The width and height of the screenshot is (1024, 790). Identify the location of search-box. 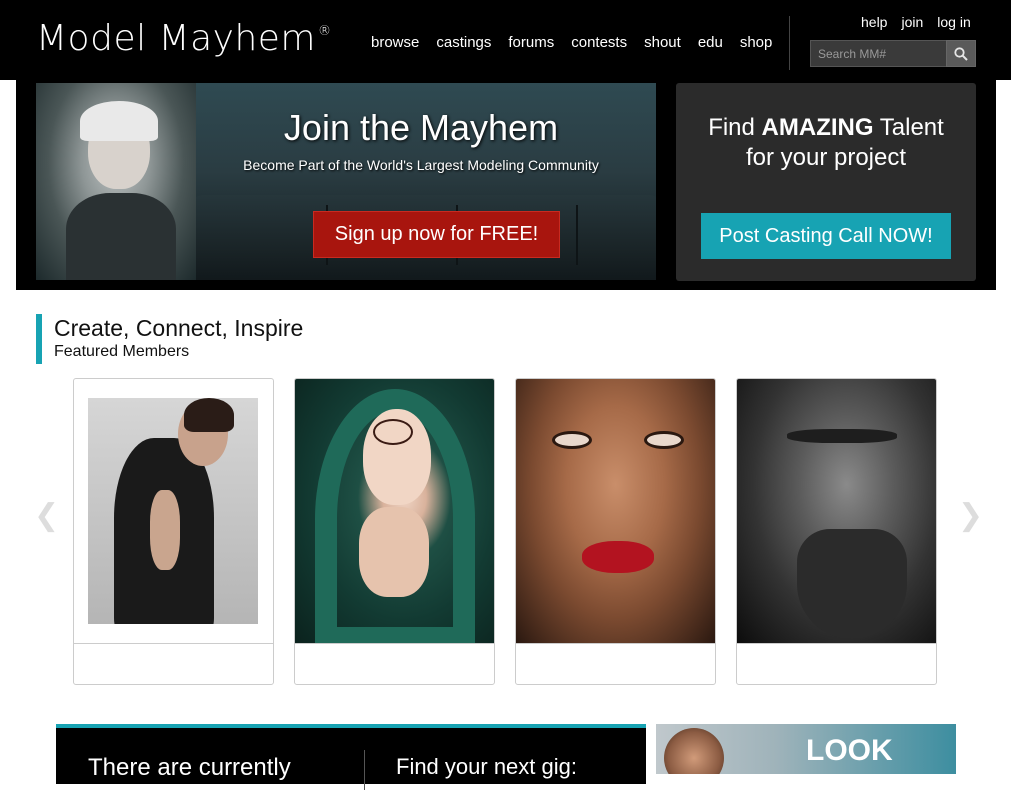
(893, 53).